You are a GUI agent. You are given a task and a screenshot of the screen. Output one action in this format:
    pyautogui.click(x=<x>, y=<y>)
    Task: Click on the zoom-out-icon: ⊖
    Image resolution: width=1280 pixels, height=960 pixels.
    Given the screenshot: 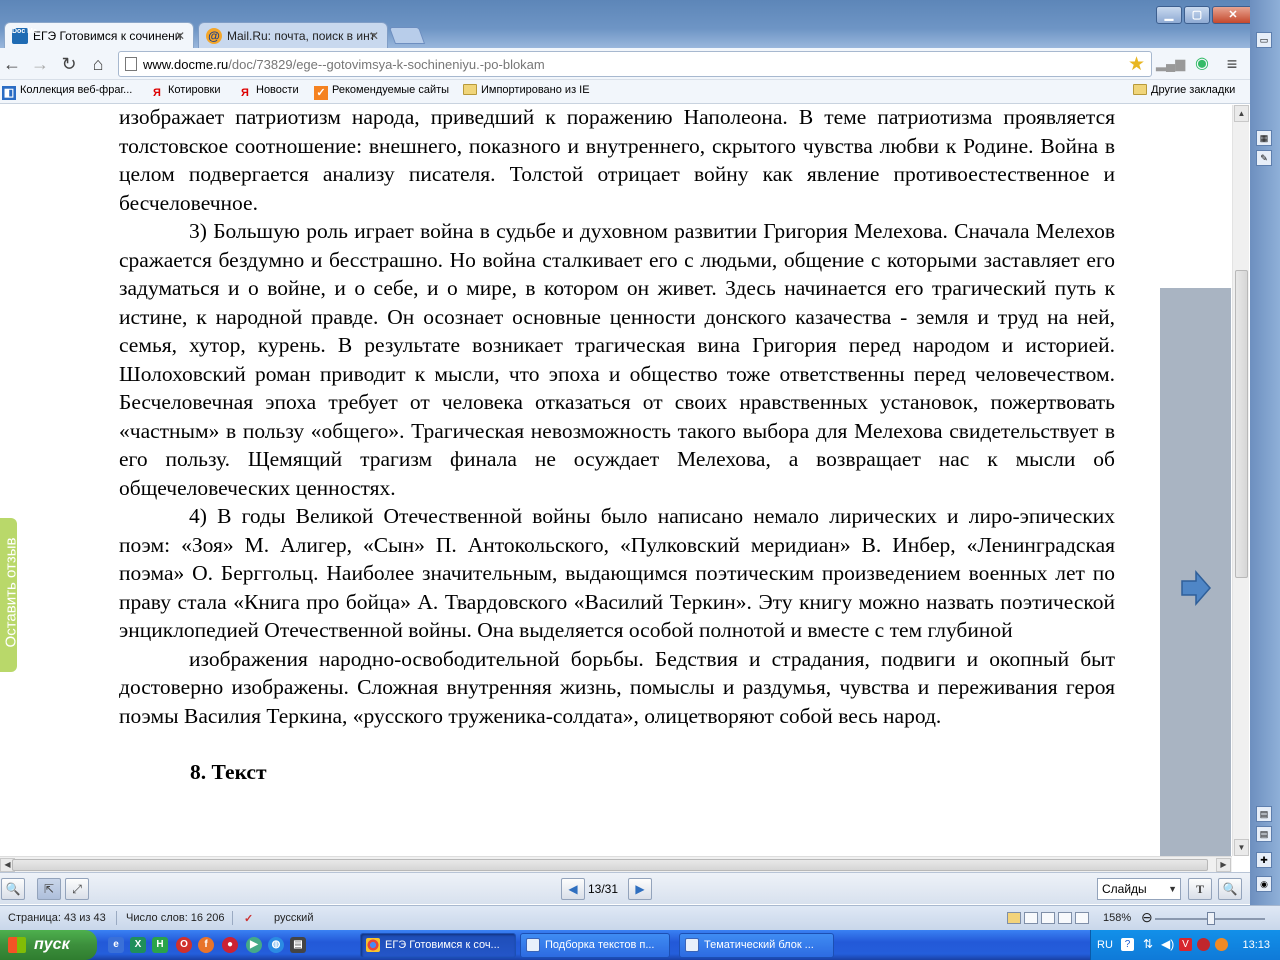 What is the action you would take?
    pyautogui.click(x=1147, y=917)
    